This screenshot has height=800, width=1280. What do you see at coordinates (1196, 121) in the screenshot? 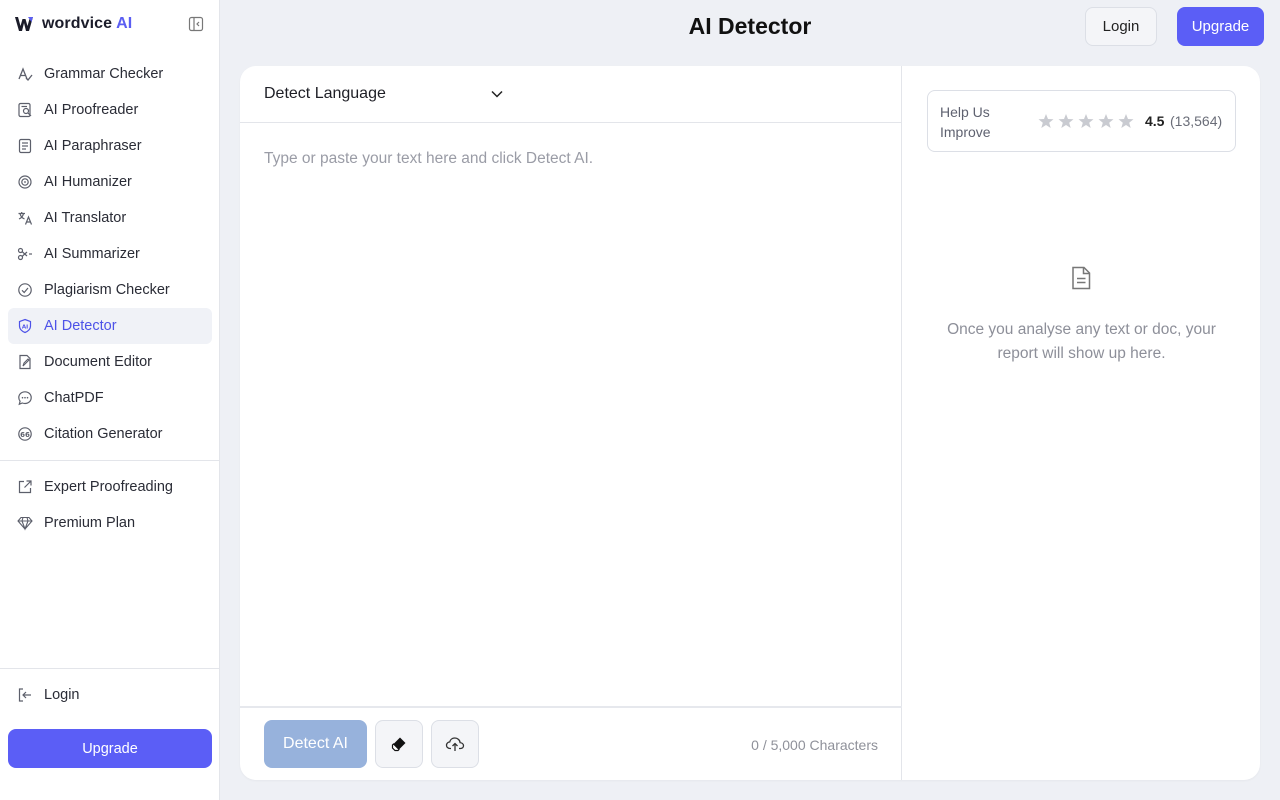
I see `rating-count: (13,564)` at bounding box center [1196, 121].